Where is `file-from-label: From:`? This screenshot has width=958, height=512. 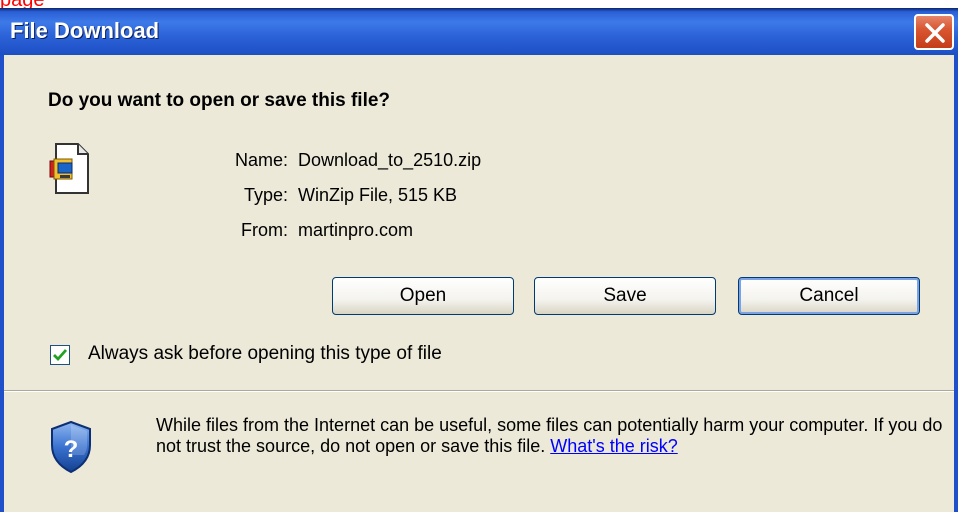 file-from-label: From: is located at coordinates (264, 230).